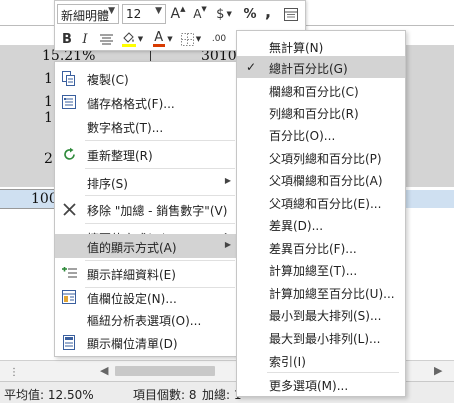 The image size is (454, 403). Describe the element at coordinates (321, 360) in the screenshot. I see `submenu-item-index: 索引(I)` at that location.